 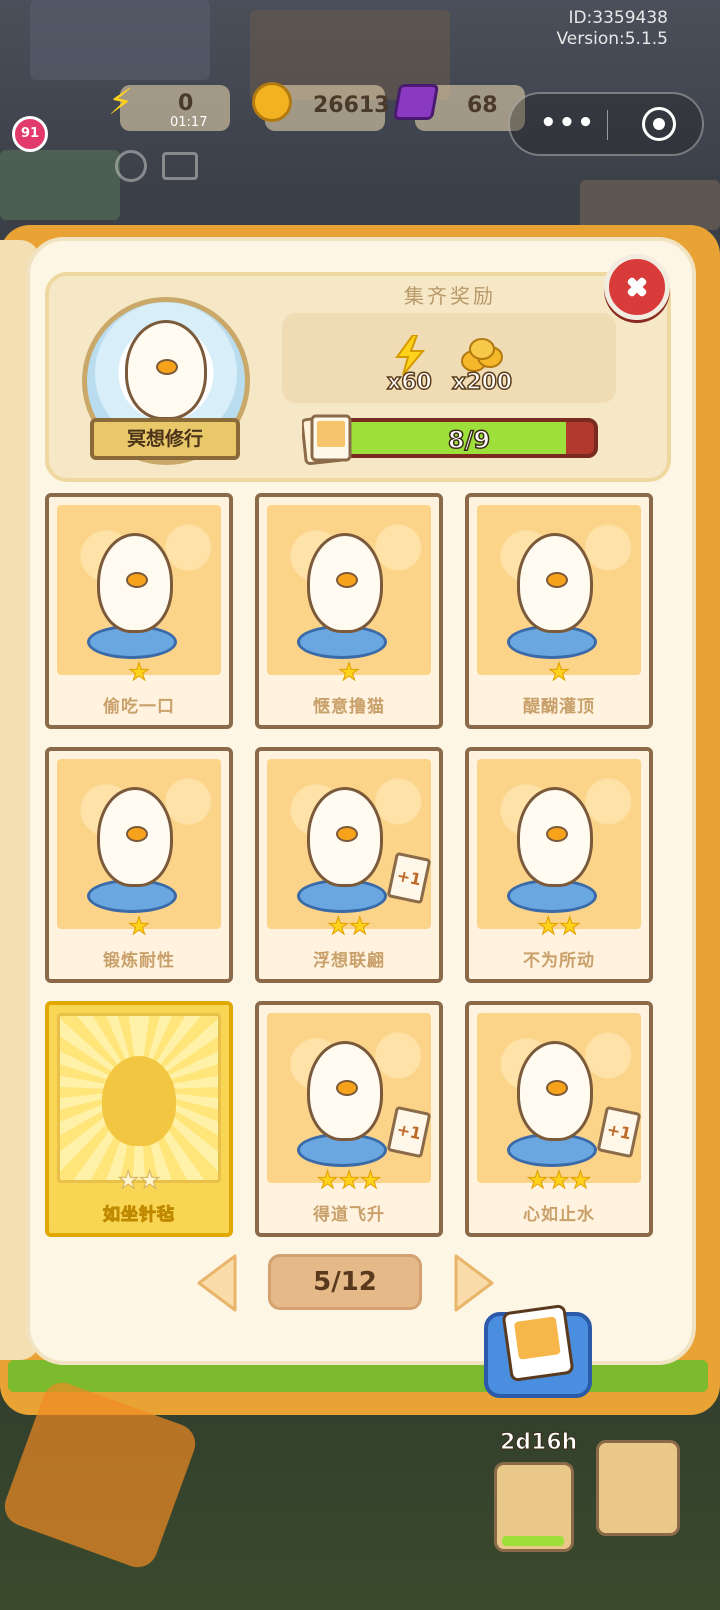 I want to click on gem-icon, so click(x=416, y=102).